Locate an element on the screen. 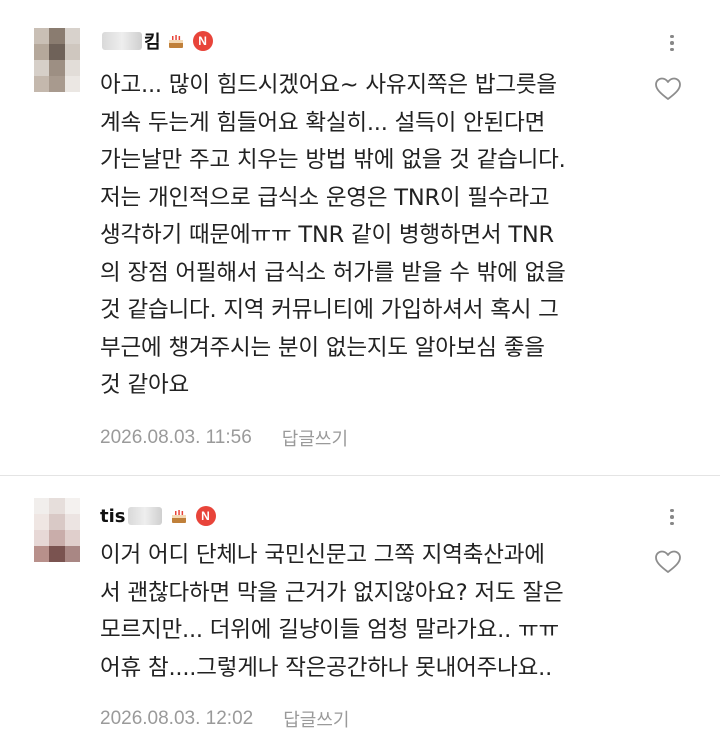 The width and height of the screenshot is (720, 737). comment-line: 것 같아요 is located at coordinates (144, 385).